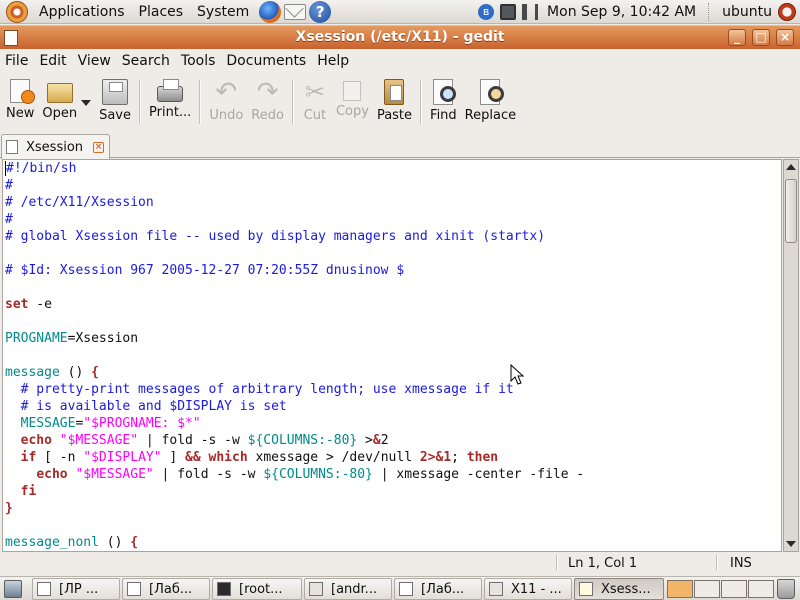  Describe the element at coordinates (142, 423) in the screenshot. I see `code-token: "$PROGNAME: $*"` at that location.